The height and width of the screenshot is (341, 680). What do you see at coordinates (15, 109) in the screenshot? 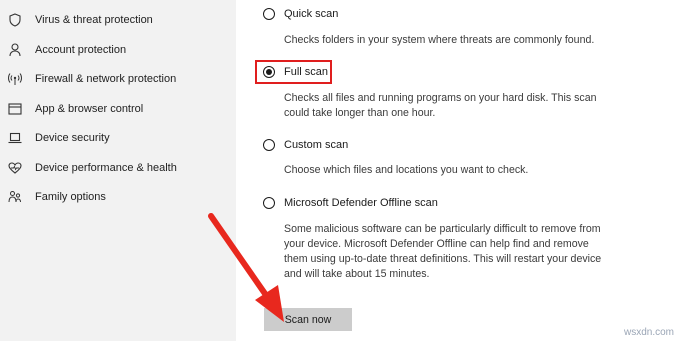
I see `browser-window-icon` at bounding box center [15, 109].